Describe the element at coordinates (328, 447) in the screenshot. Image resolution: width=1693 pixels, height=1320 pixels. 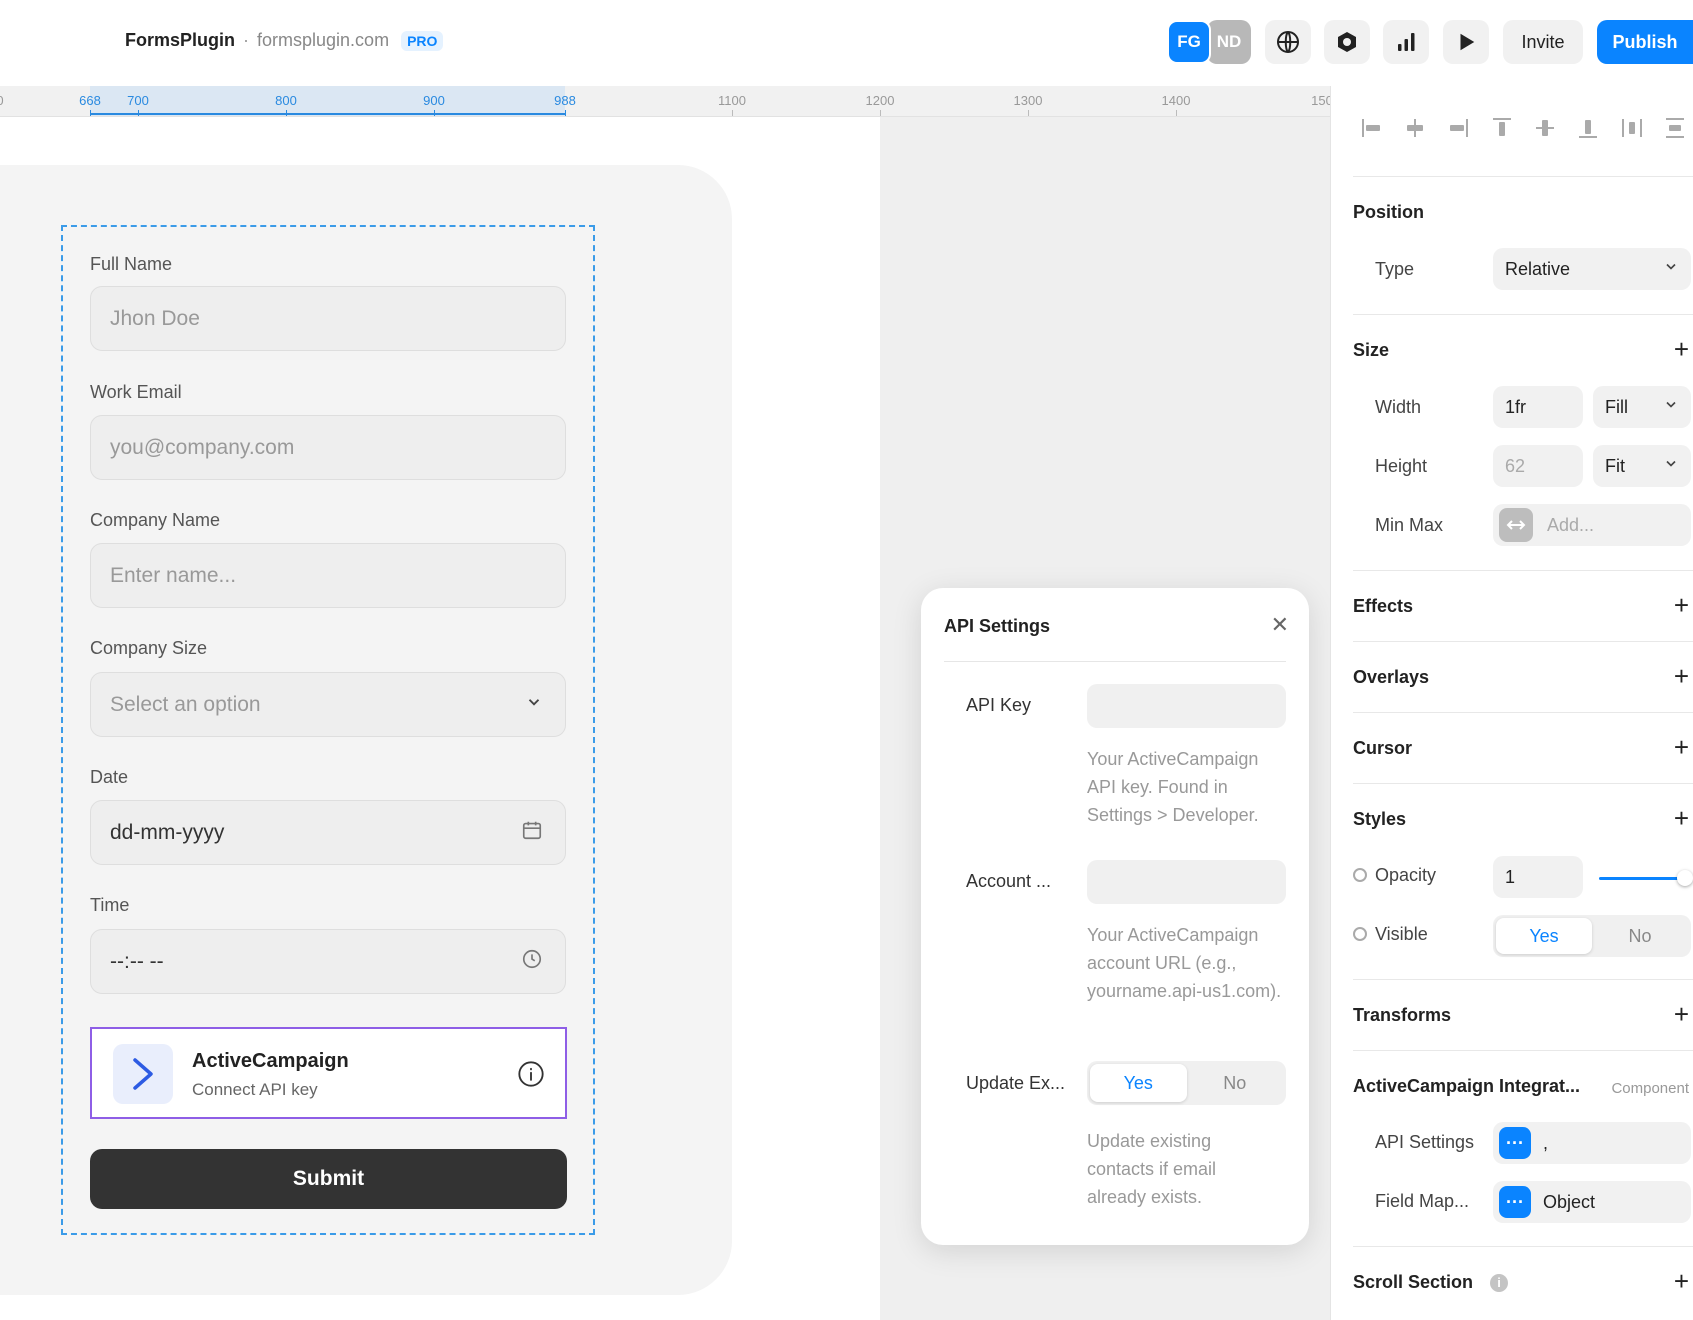
I see `work-email-input: you@company.com` at that location.